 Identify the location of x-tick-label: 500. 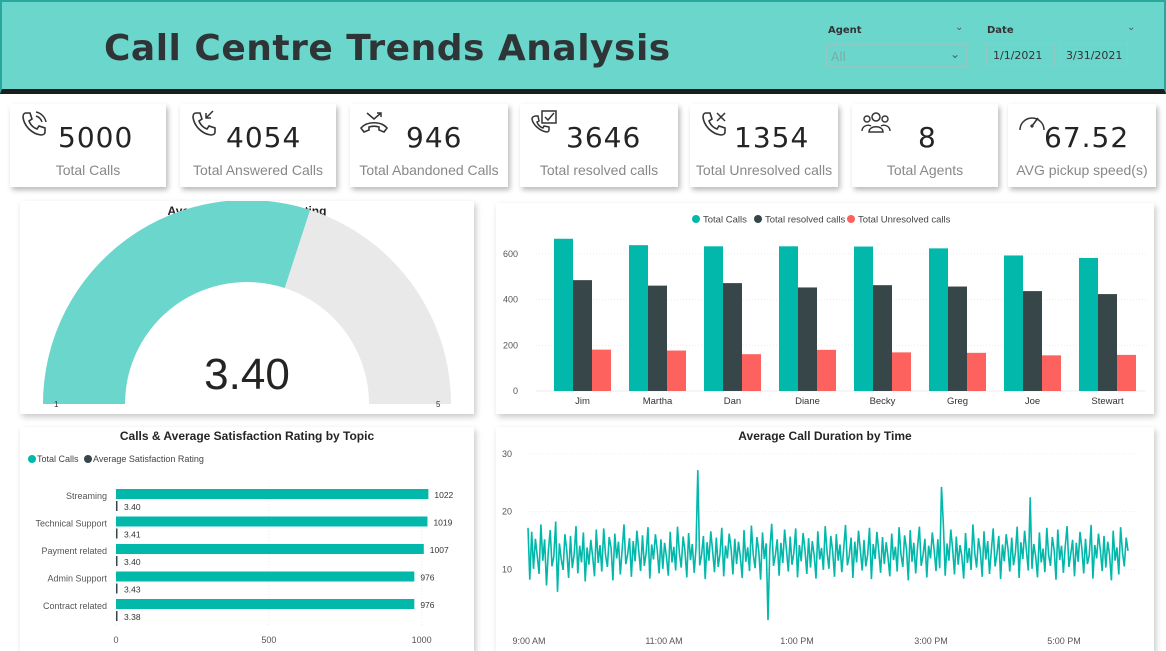
(268, 640).